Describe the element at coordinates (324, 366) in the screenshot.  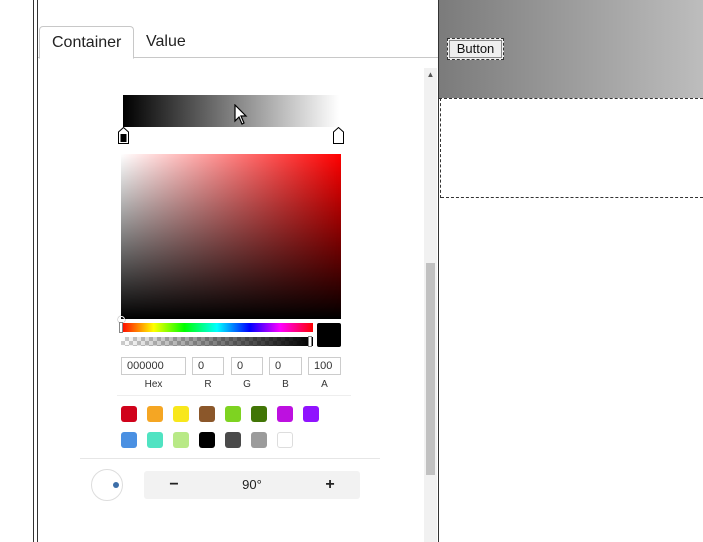
I see `alpha-input` at that location.